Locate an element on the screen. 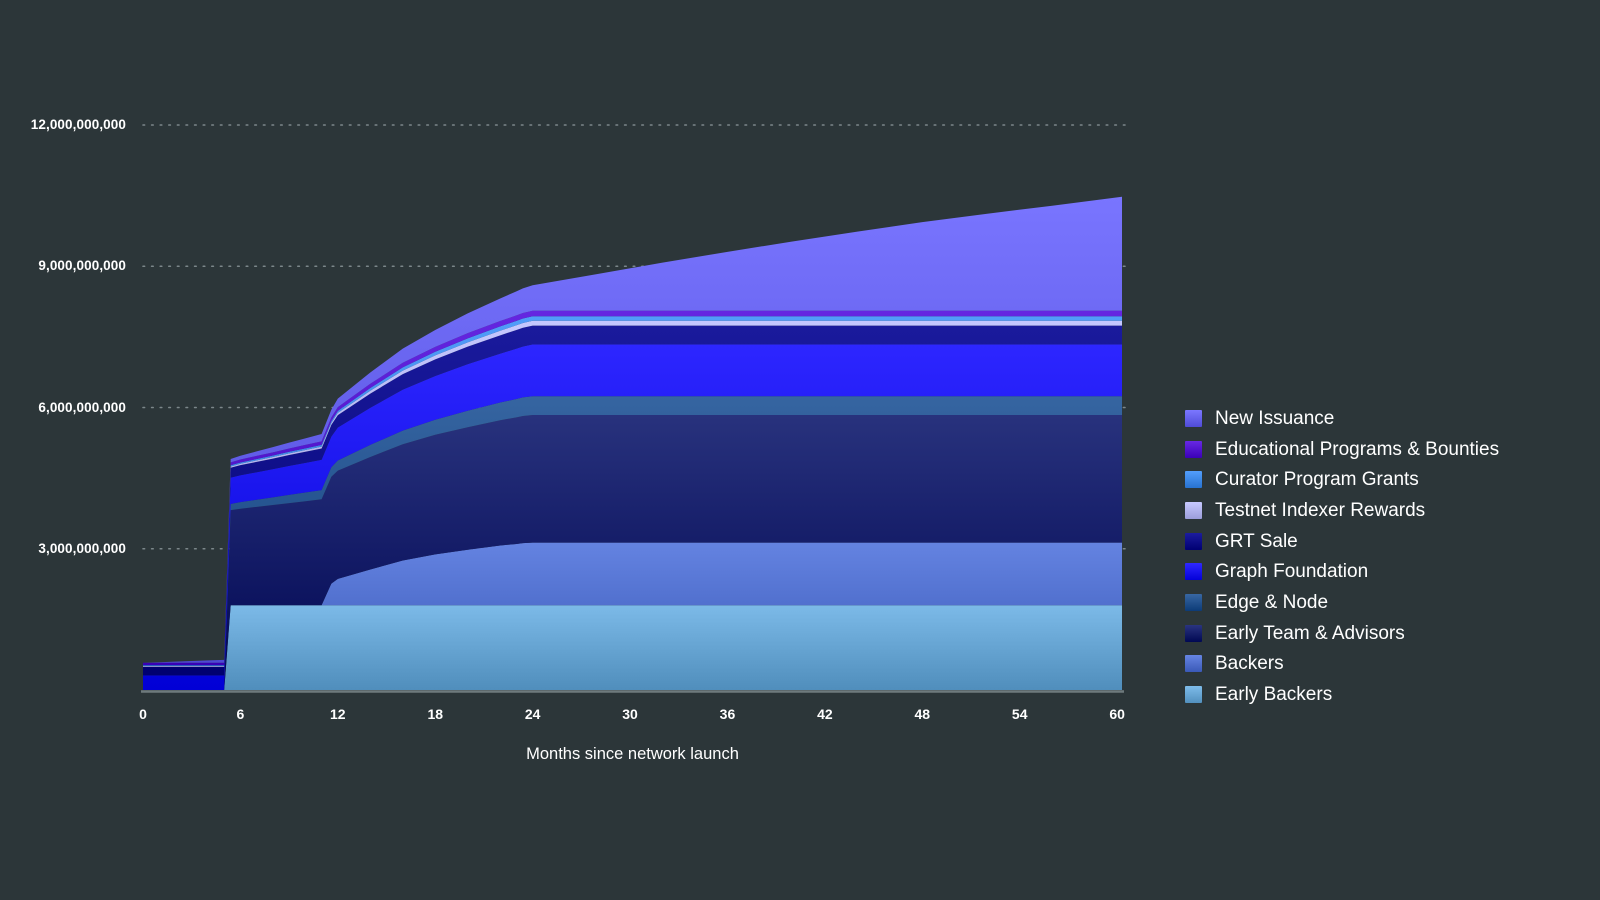 The height and width of the screenshot is (900, 1600). legend-label: Edge & Node is located at coordinates (1272, 602).